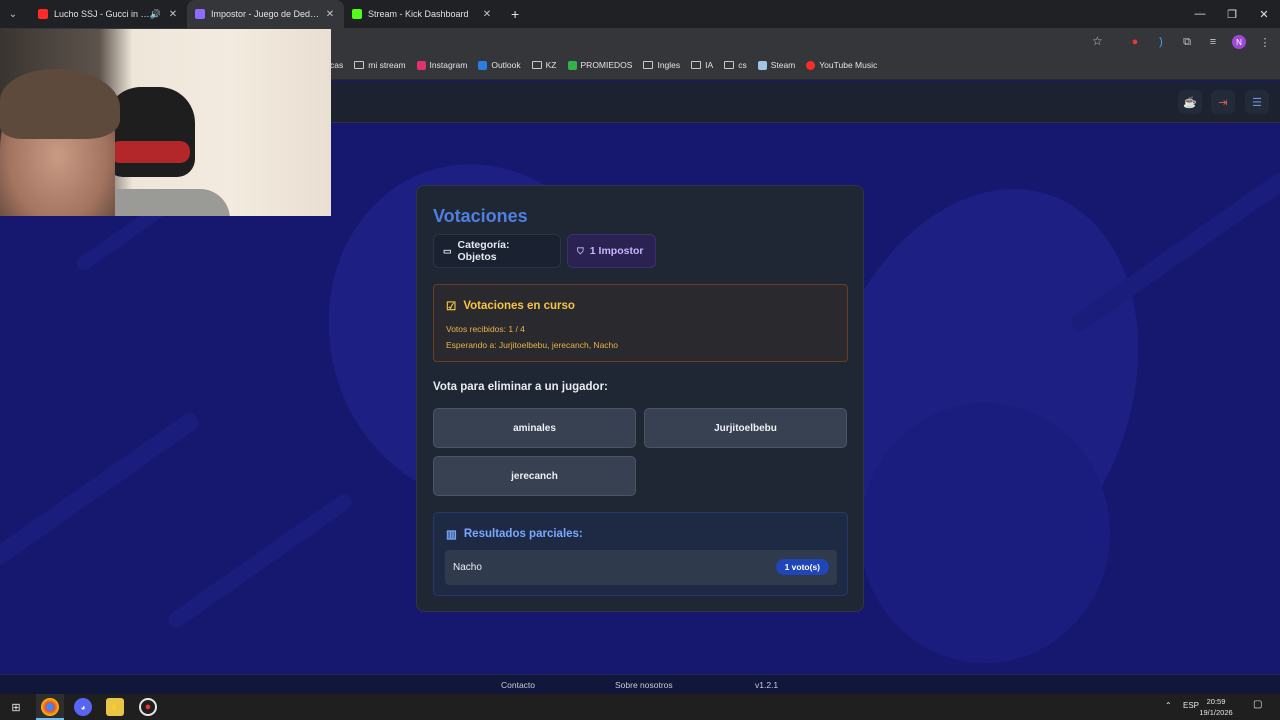 The width and height of the screenshot is (1280, 720). What do you see at coordinates (13, 14) in the screenshot?
I see `tab-search-button: ⌄` at bounding box center [13, 14].